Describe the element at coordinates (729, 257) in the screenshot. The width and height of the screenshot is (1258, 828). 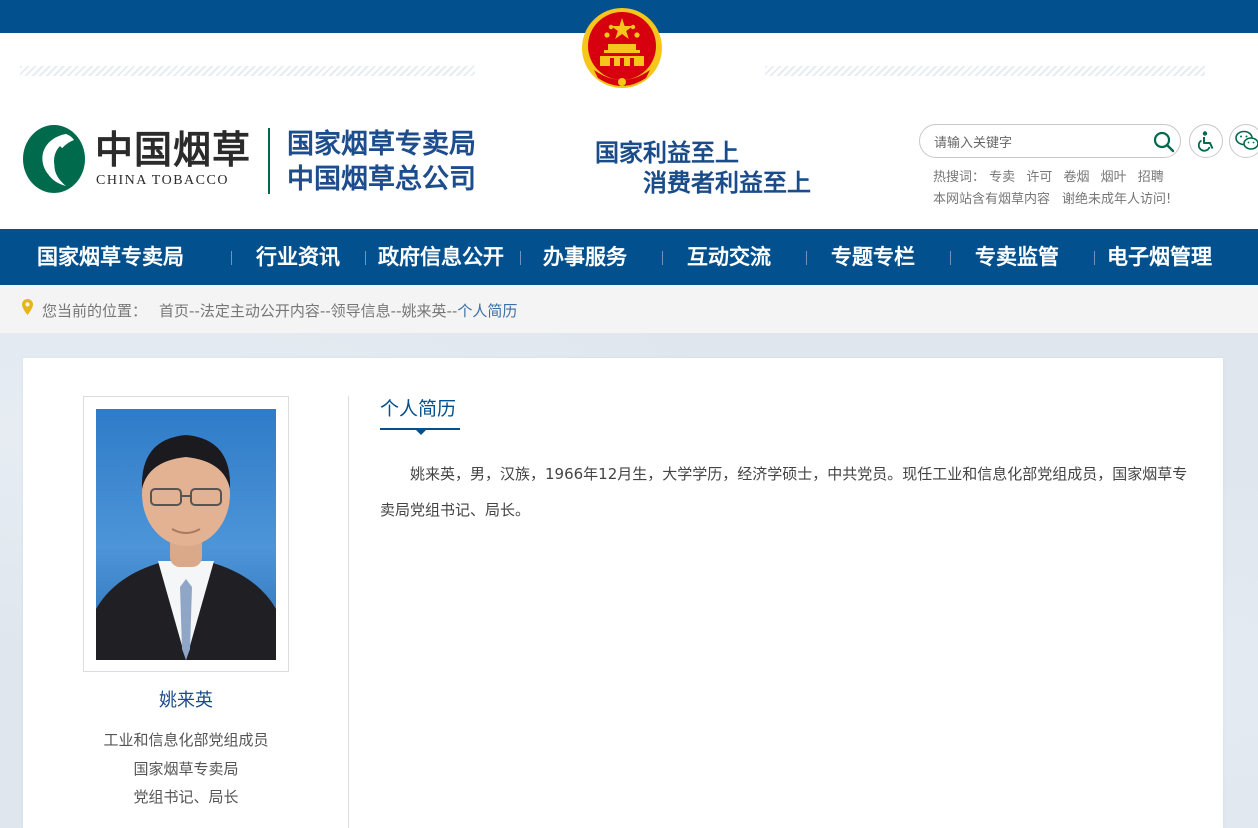
I see `nav-item-interaction: 互动交流` at that location.